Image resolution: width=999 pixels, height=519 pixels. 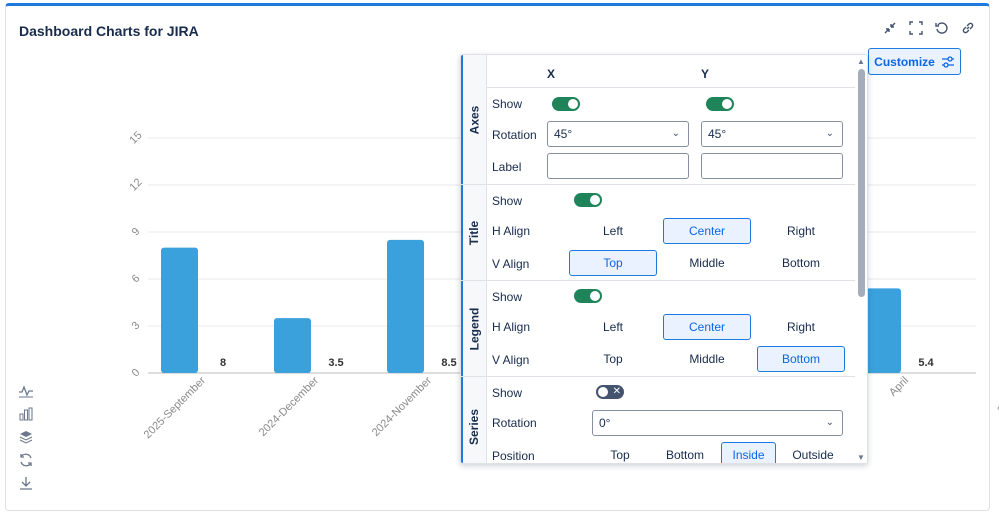 I want to click on axes-y-label-input, so click(x=772, y=166).